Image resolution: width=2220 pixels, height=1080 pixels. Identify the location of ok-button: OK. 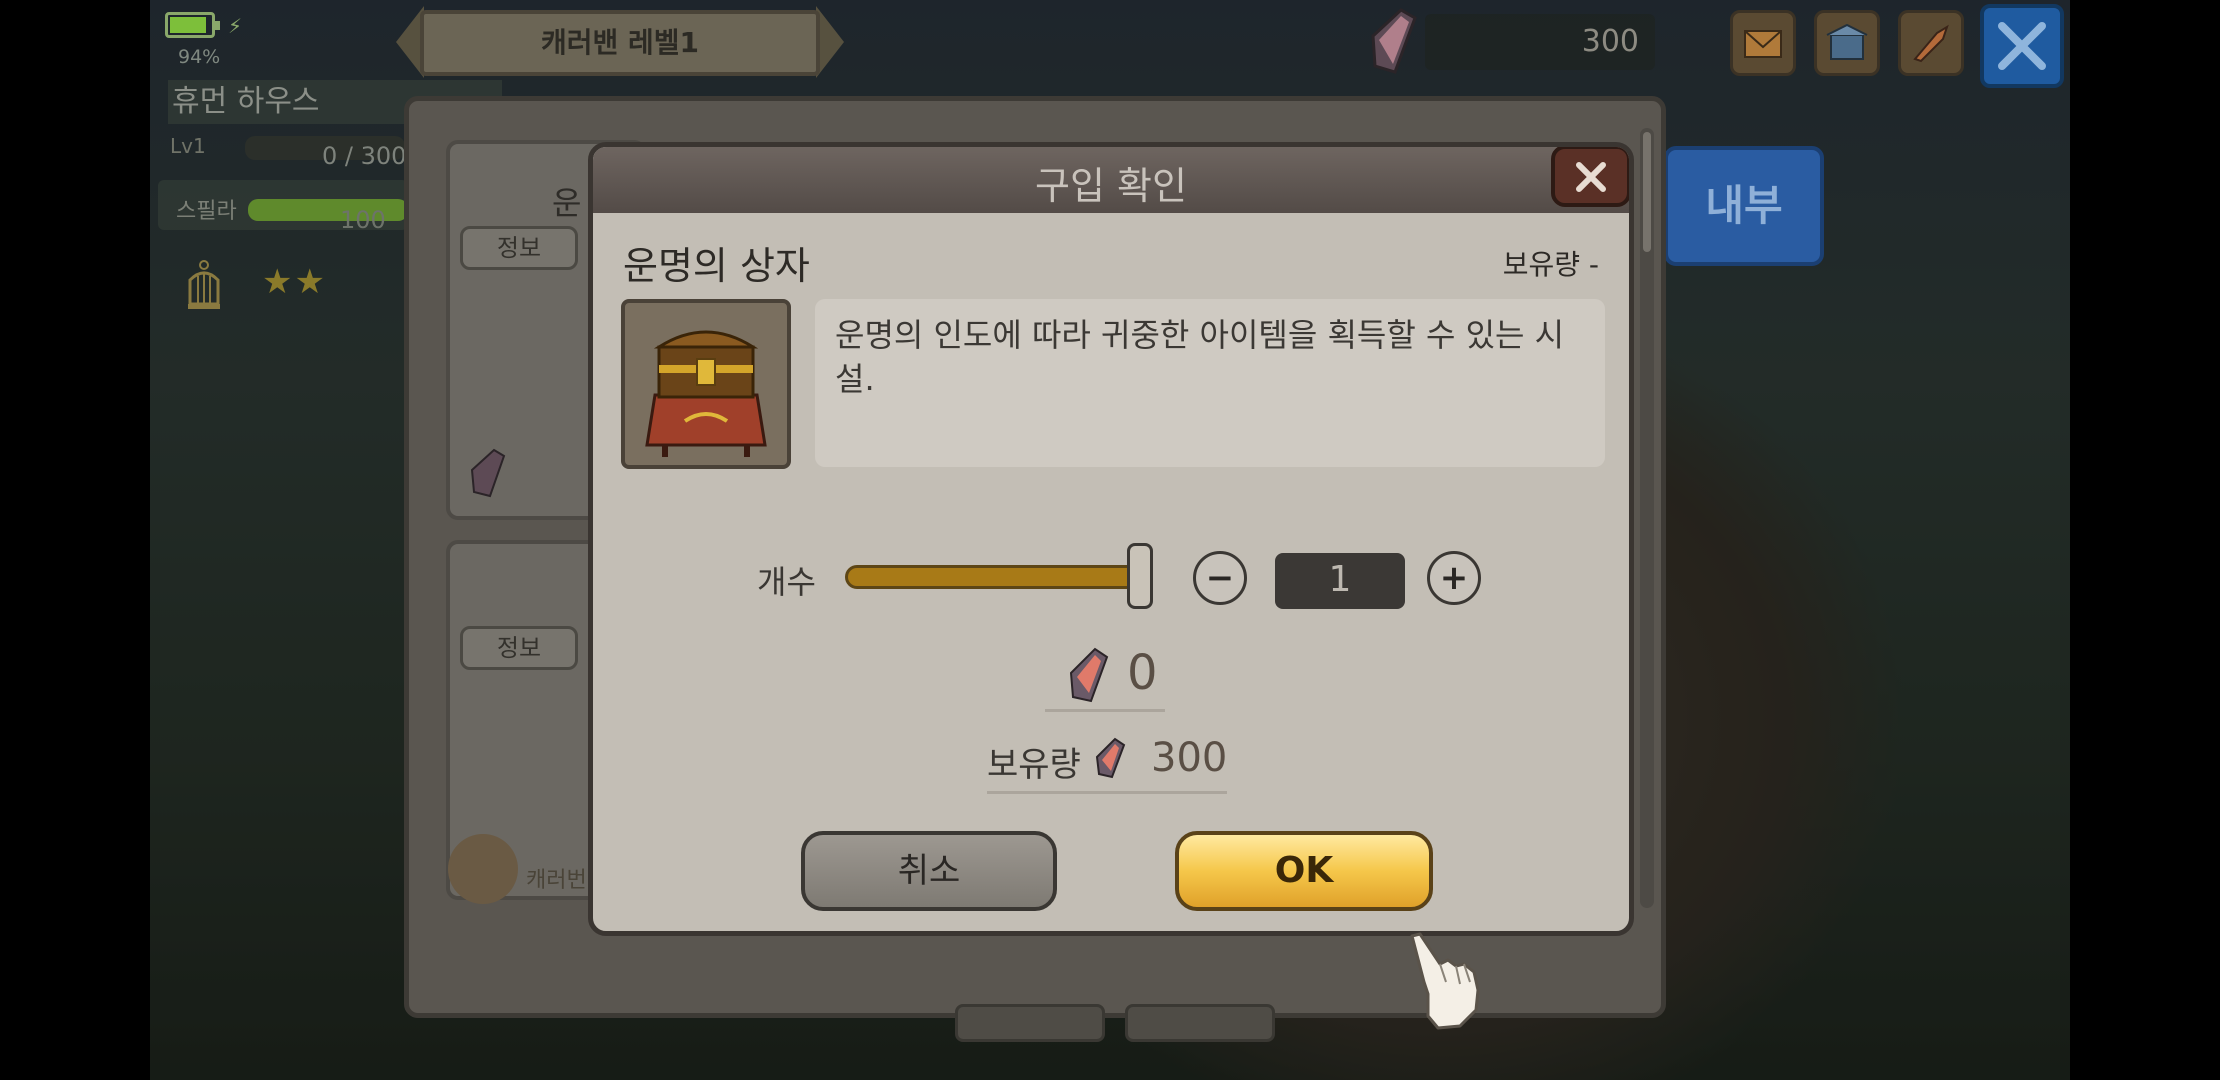
(1304, 871).